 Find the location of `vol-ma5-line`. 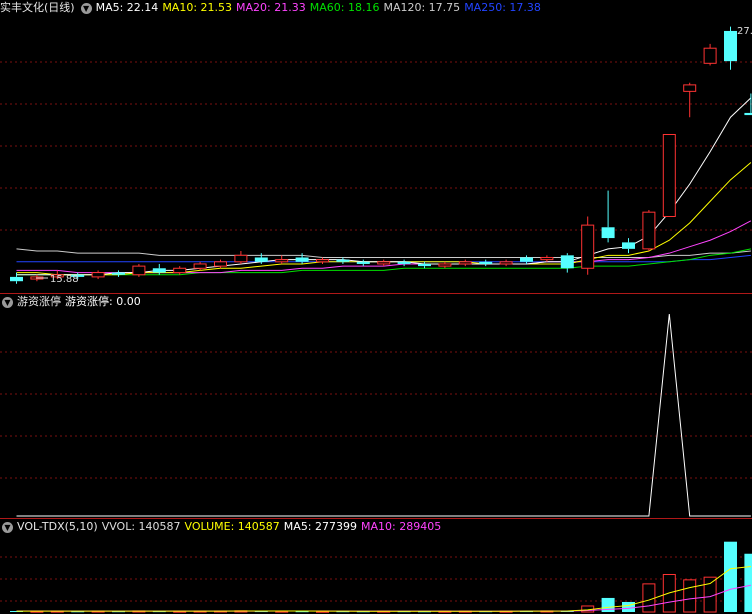

vol-ma5-line is located at coordinates (383, 588).